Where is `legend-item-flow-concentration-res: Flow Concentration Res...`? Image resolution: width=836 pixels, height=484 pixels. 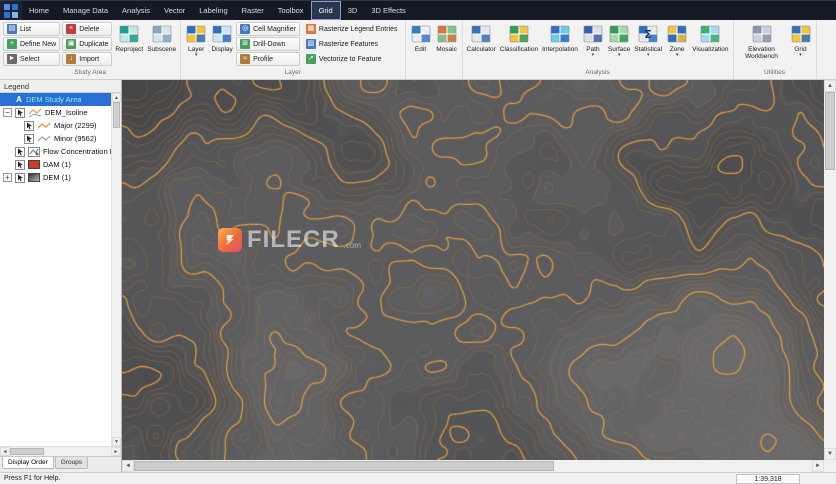
legend-item-flow-concentration-res: Flow Concentration Res... is located at coordinates (55, 151).